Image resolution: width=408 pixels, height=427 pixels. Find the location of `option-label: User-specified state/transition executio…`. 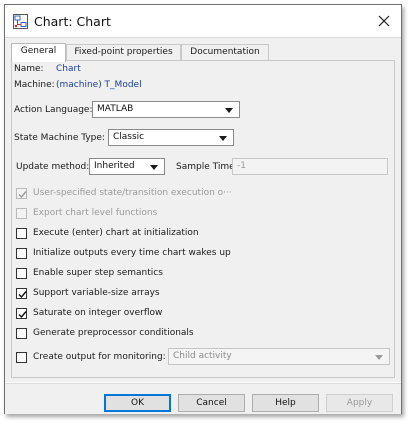

option-label: User-specified state/transition executio… is located at coordinates (132, 193).